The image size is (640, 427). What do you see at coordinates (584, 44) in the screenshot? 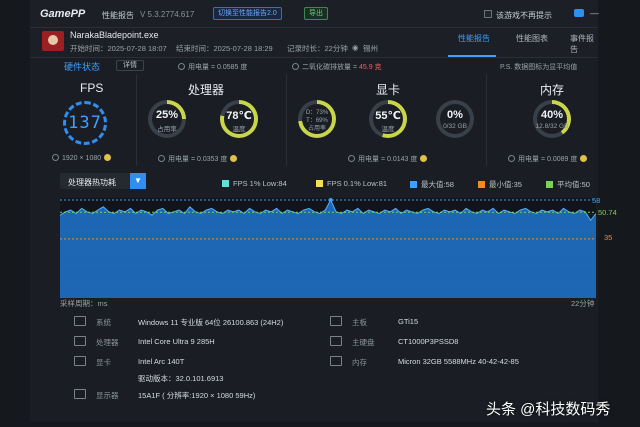
I see `tab-event-report: 事件报告` at bounding box center [584, 44].